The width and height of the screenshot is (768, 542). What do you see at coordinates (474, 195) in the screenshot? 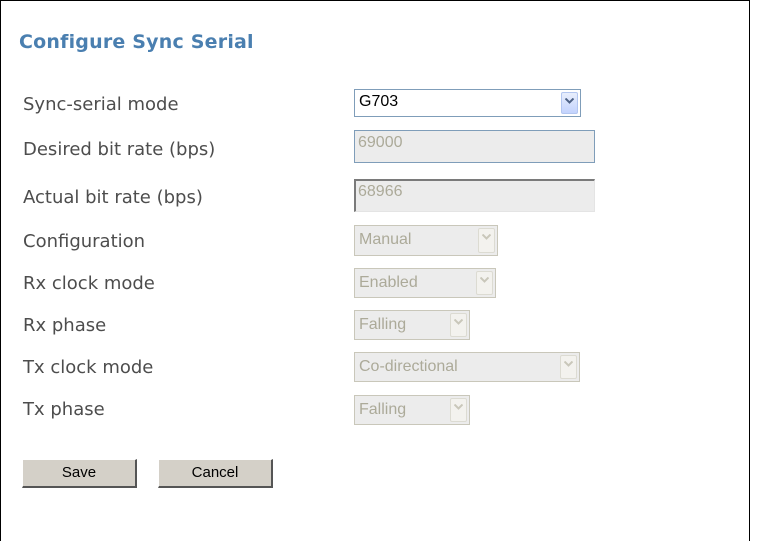
I see `actual-bit-rate-input: 68966` at bounding box center [474, 195].